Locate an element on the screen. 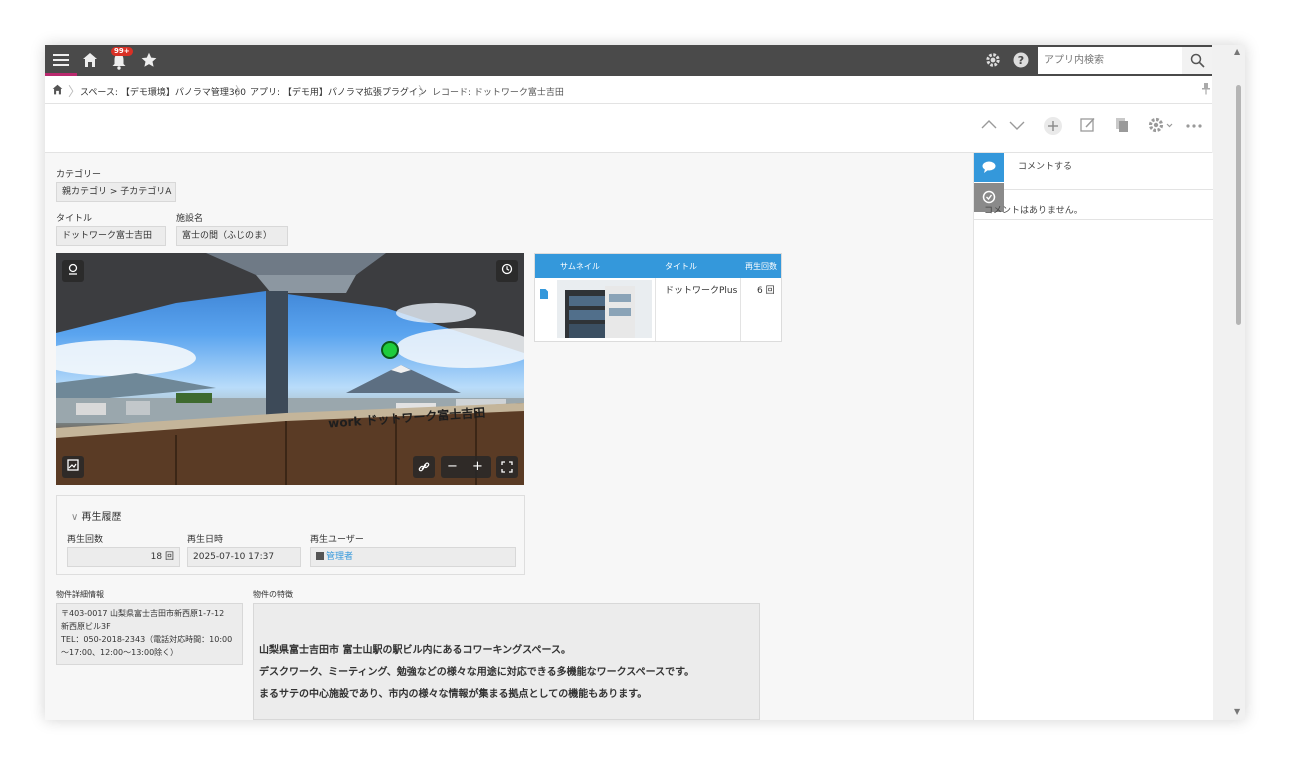  column-header-title: タイトル is located at coordinates (681, 266).